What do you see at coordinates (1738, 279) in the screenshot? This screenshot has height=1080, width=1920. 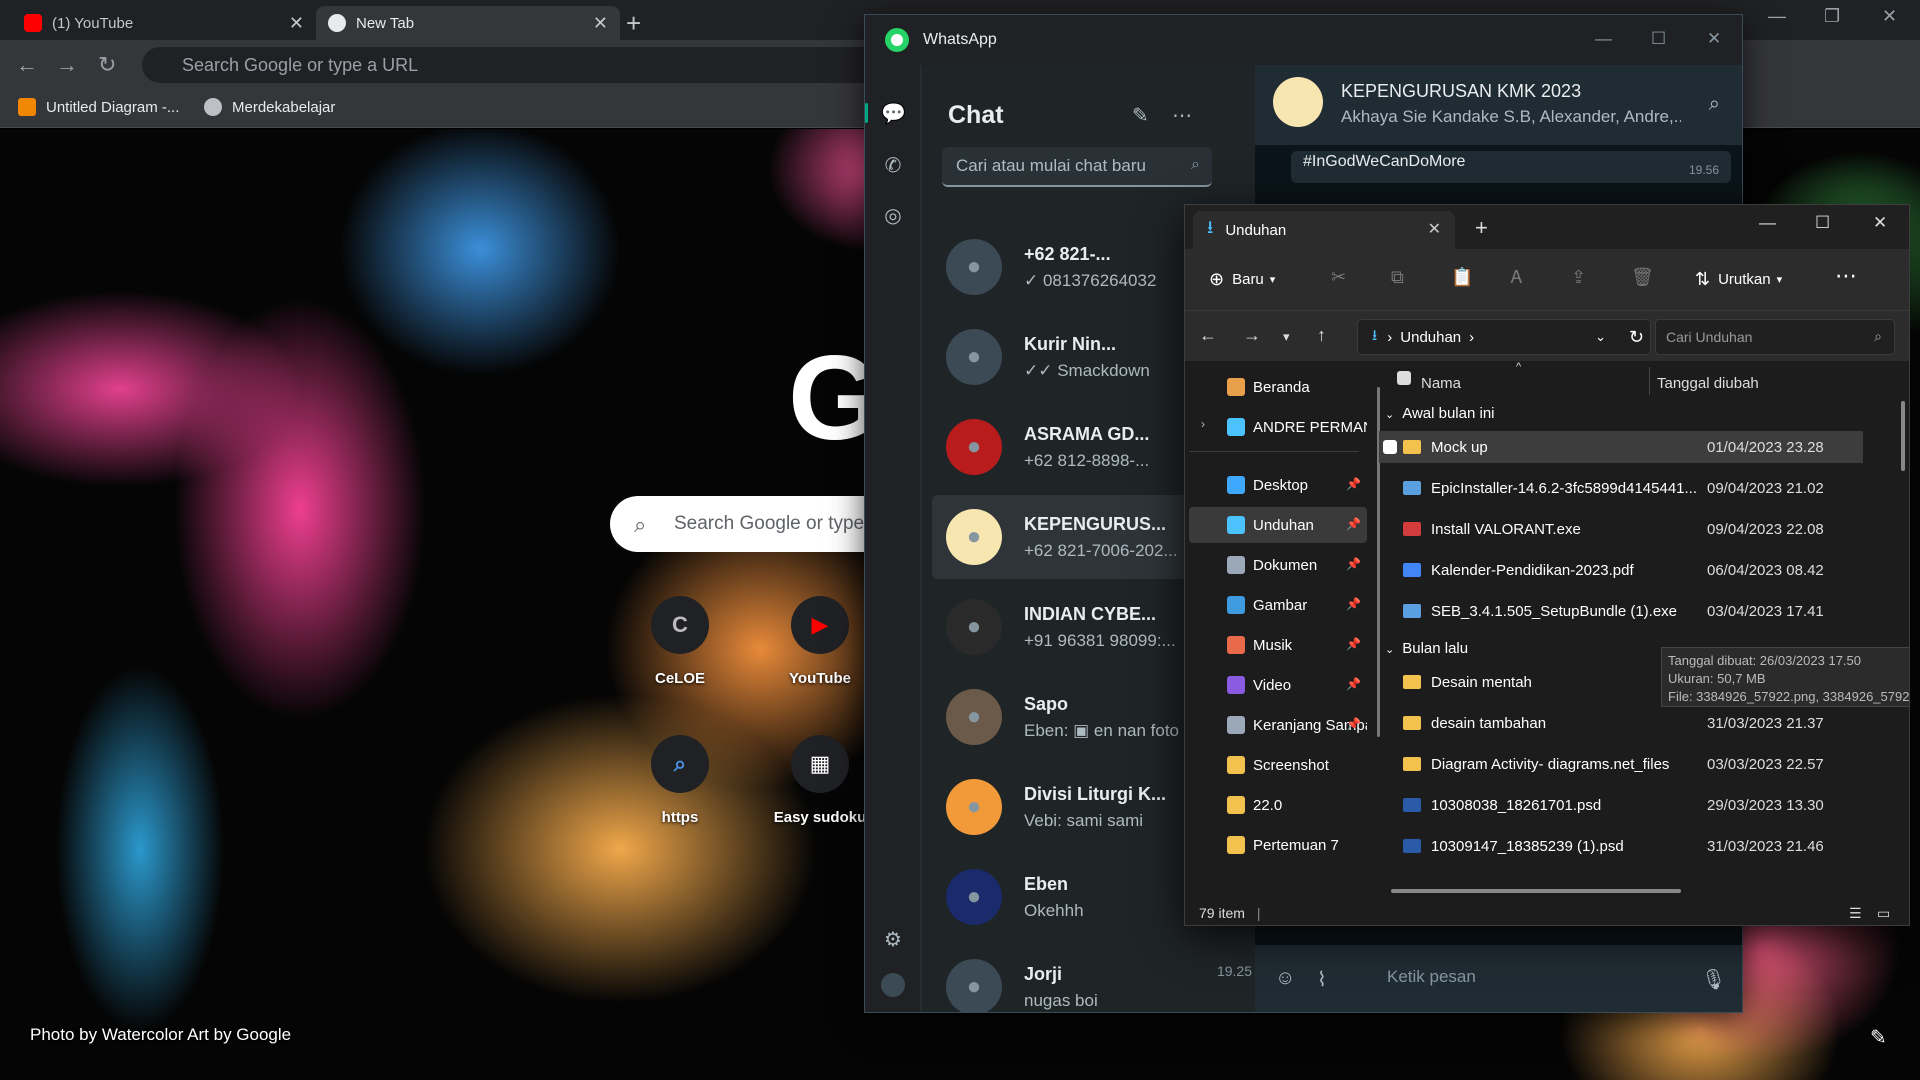 I see `sort-button: ⇅ Urutkan ▾` at bounding box center [1738, 279].